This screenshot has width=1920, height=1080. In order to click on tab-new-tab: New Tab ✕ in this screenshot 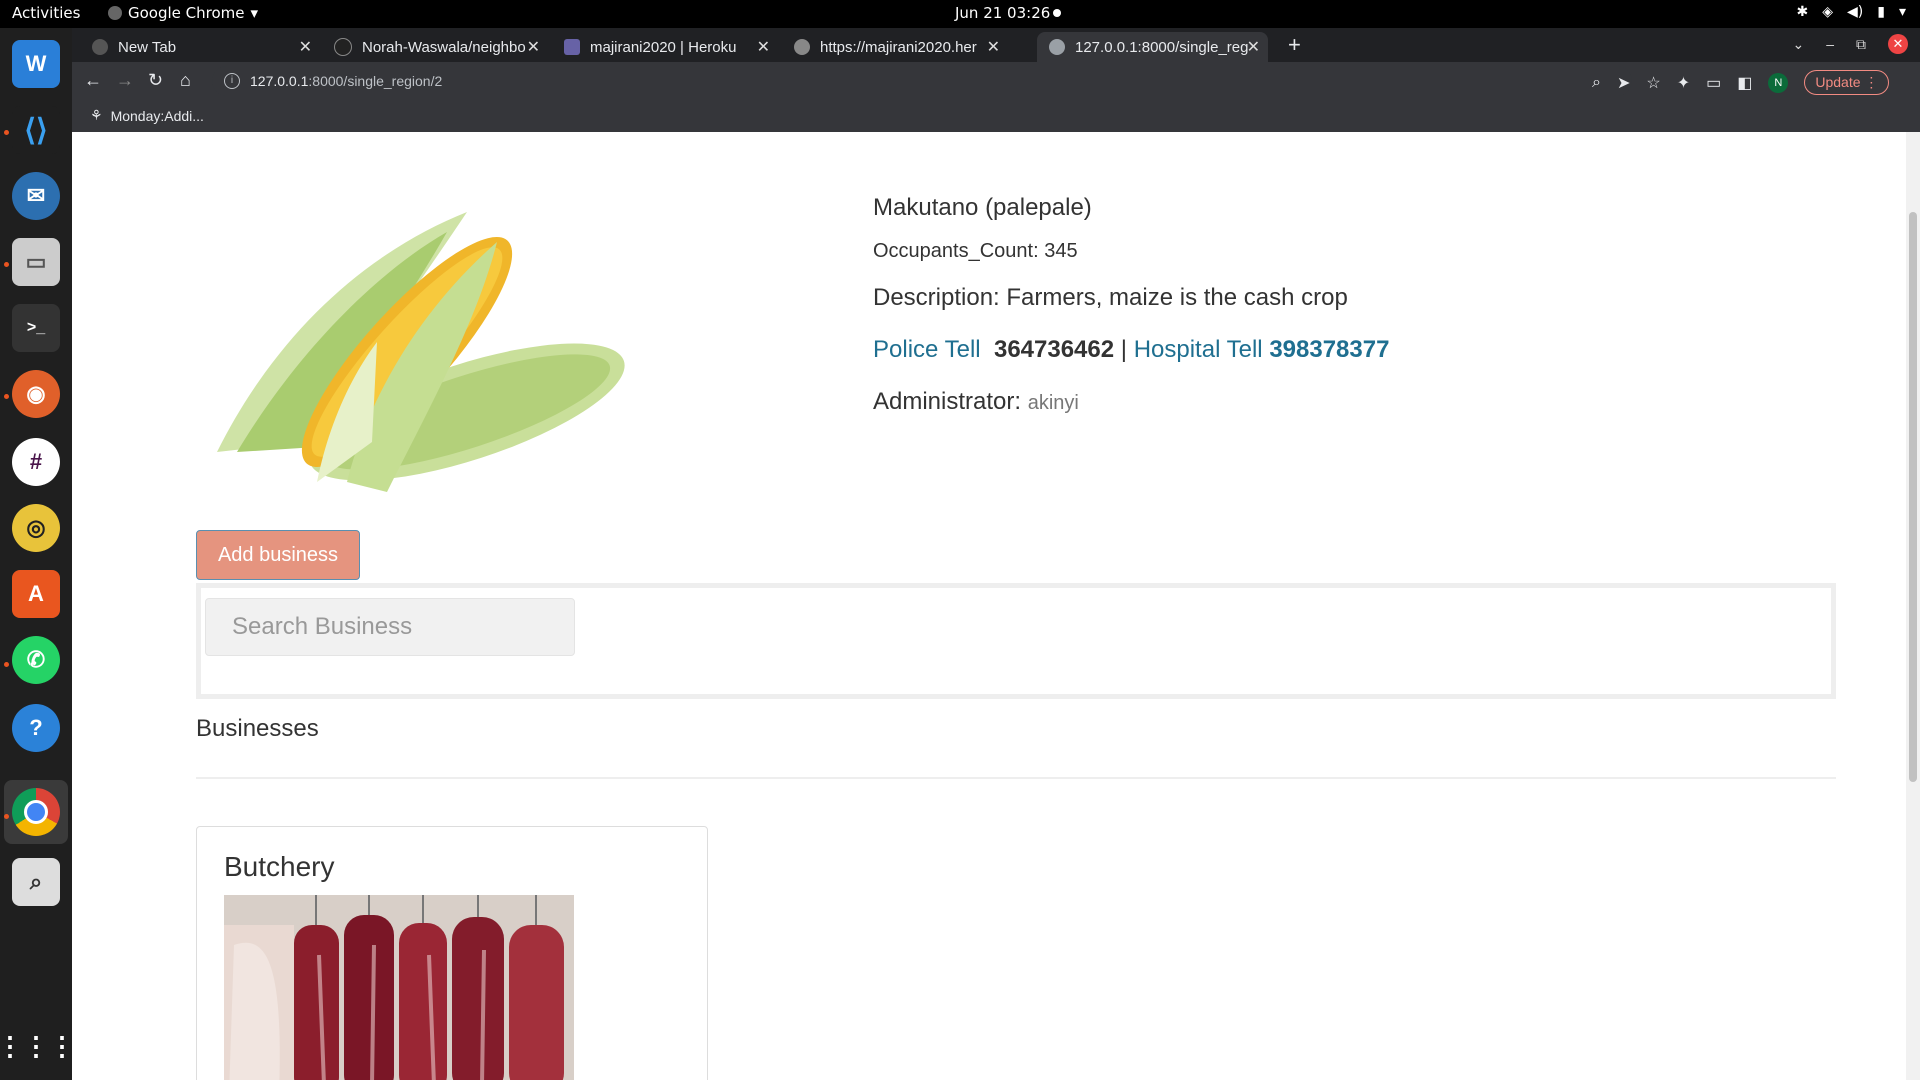, I will do `click(200, 47)`.